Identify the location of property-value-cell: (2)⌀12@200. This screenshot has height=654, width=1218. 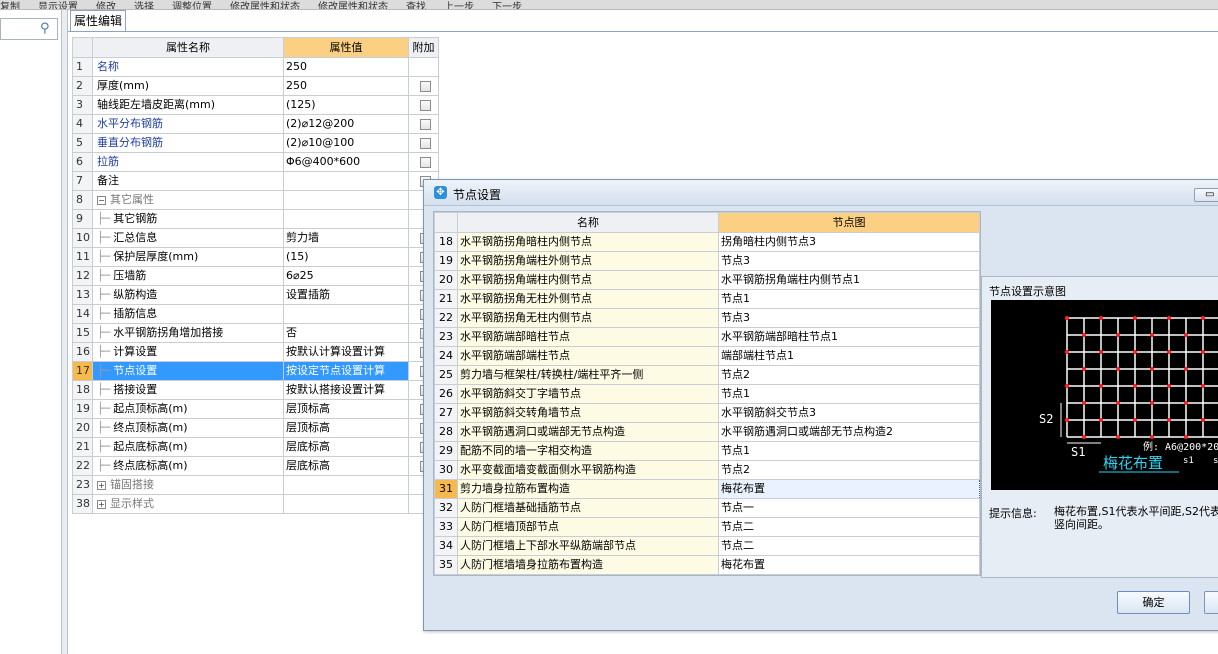
(346, 124).